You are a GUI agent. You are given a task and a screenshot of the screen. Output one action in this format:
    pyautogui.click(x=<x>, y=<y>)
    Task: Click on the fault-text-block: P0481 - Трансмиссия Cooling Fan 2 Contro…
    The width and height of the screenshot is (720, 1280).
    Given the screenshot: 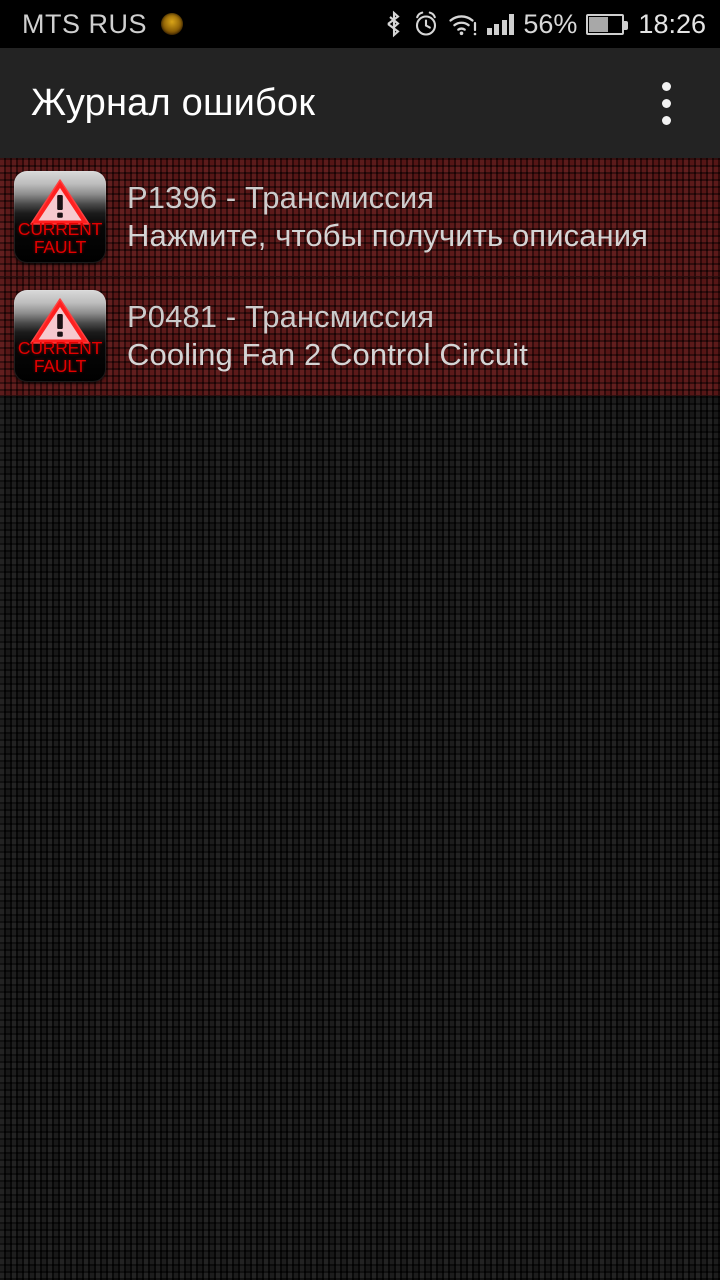 What is the action you would take?
    pyautogui.click(x=327, y=336)
    